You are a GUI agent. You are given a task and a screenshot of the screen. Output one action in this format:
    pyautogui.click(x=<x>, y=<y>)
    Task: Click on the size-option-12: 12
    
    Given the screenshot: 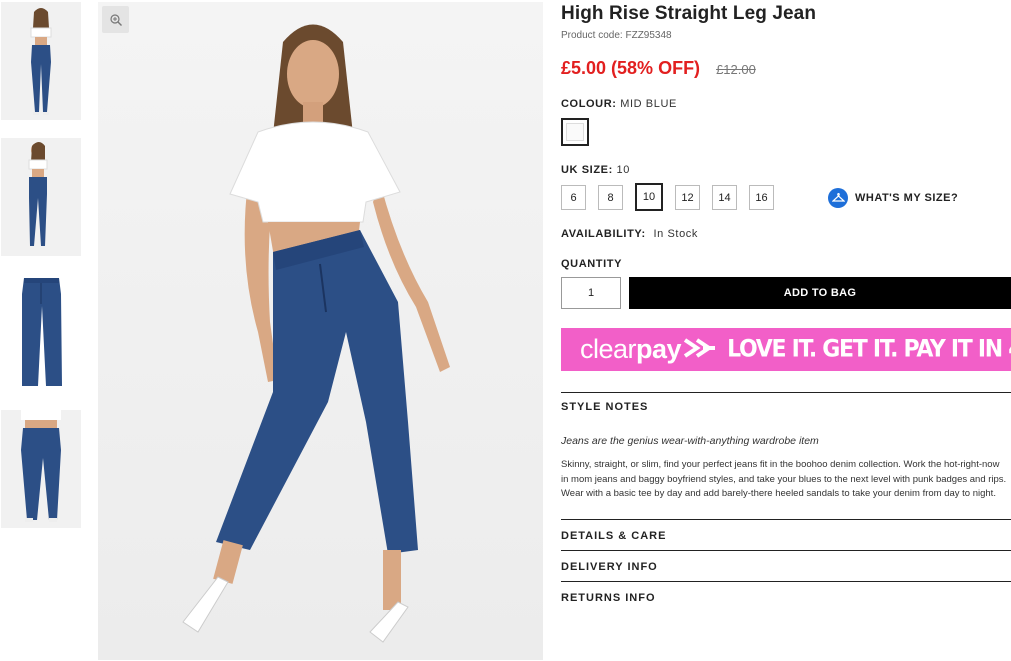 What is the action you would take?
    pyautogui.click(x=687, y=197)
    